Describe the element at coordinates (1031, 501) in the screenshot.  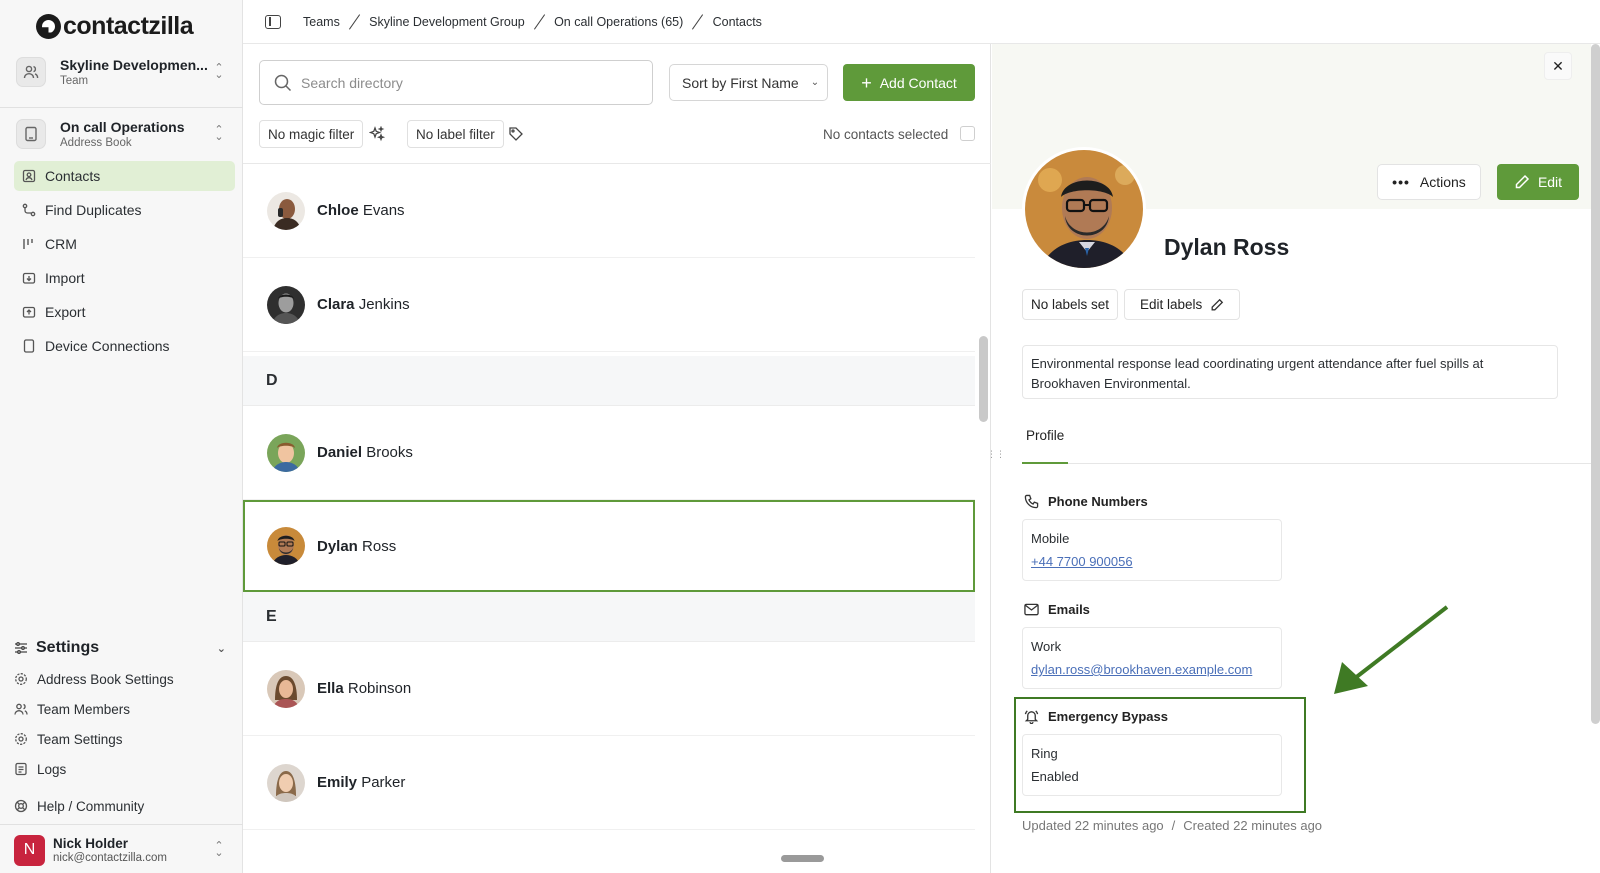
I see `phone-icon` at that location.